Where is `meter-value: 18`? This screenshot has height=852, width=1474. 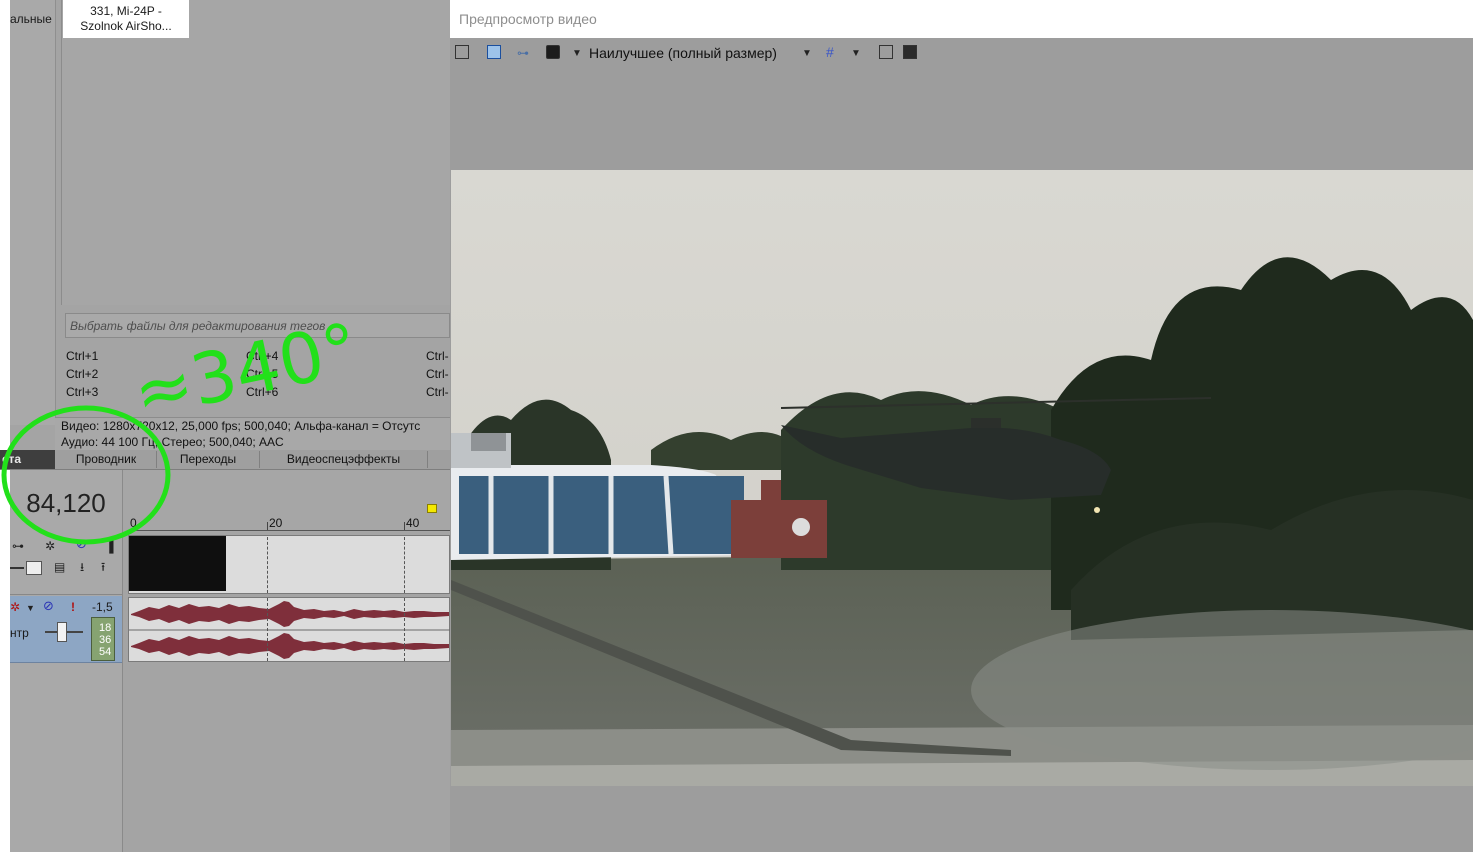 meter-value: 18 is located at coordinates (105, 628).